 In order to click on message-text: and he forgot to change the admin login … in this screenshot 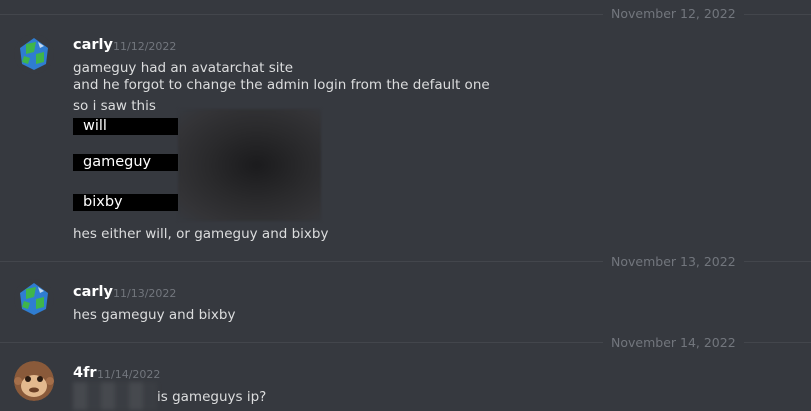, I will do `click(281, 85)`.